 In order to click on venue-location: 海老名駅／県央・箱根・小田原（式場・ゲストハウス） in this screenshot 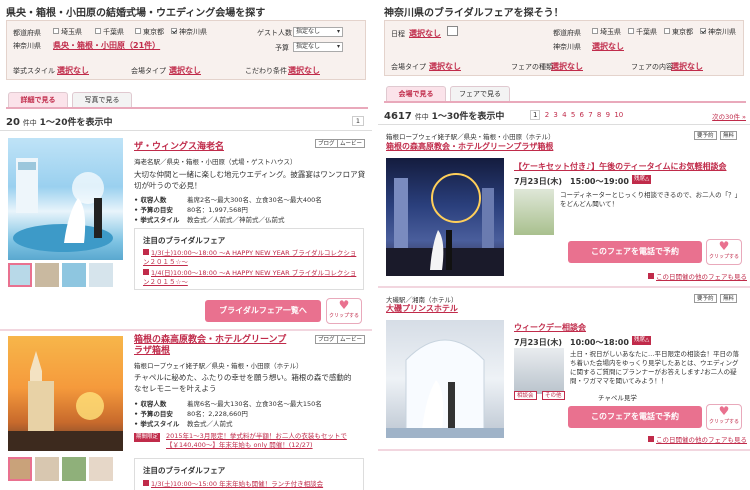, I will do `click(215, 162)`.